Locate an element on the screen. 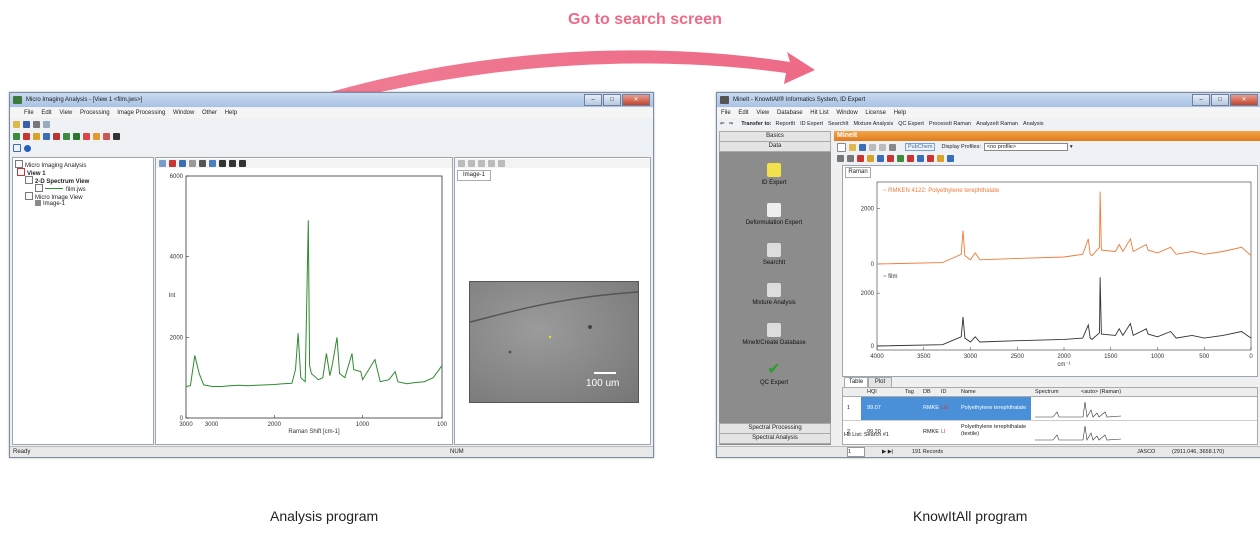  menu-help: Help is located at coordinates (900, 113).